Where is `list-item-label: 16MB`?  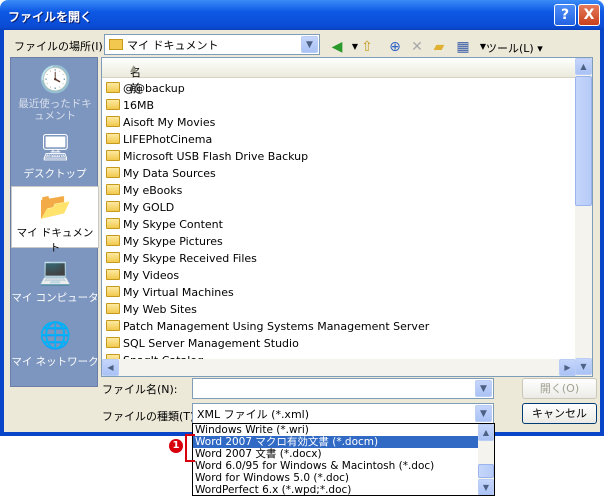 list-item-label: 16MB is located at coordinates (139, 105).